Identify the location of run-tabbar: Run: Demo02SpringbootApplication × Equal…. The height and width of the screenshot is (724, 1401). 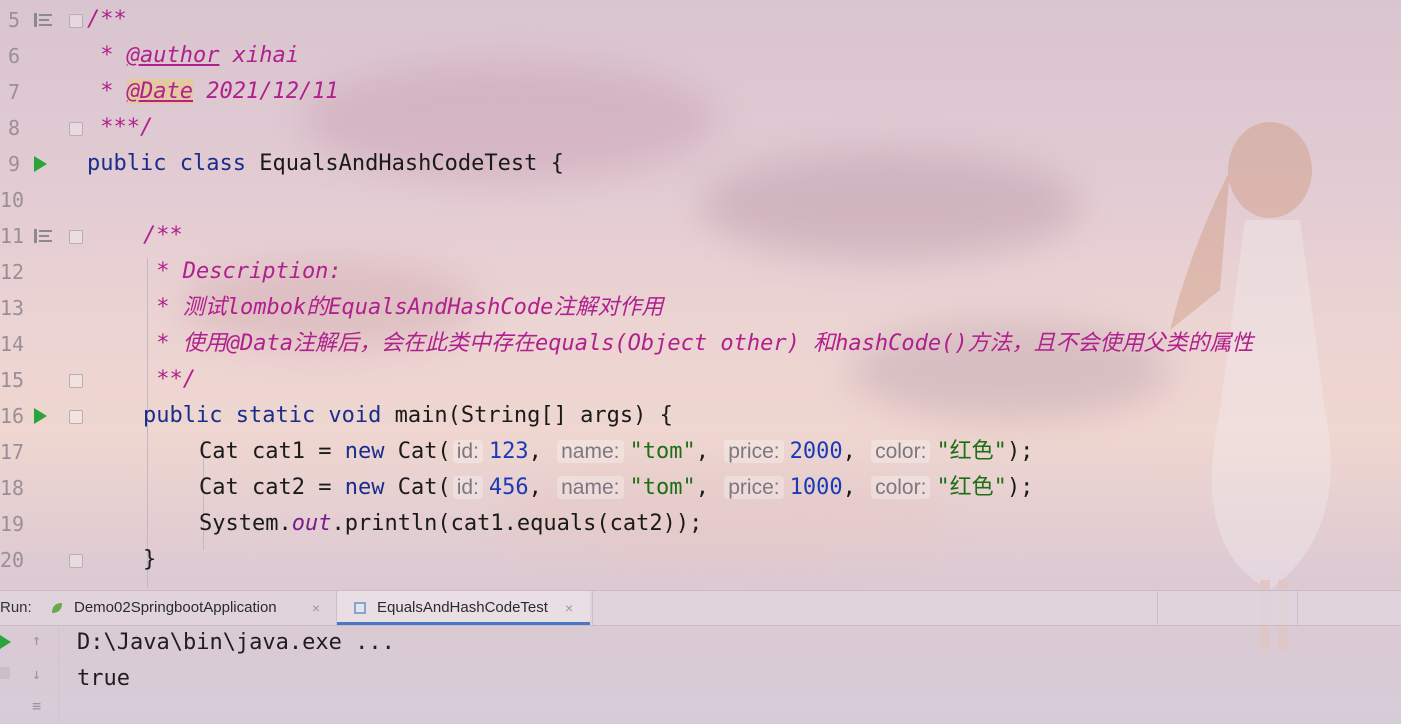
(700, 608).